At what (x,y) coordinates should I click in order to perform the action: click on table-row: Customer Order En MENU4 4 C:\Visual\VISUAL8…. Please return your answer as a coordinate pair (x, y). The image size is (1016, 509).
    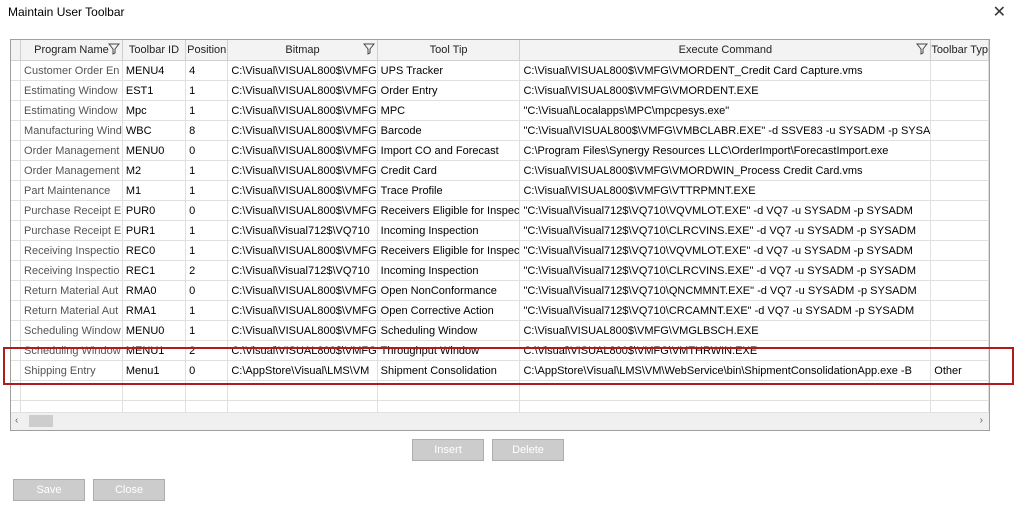
    Looking at the image, I should click on (500, 70).